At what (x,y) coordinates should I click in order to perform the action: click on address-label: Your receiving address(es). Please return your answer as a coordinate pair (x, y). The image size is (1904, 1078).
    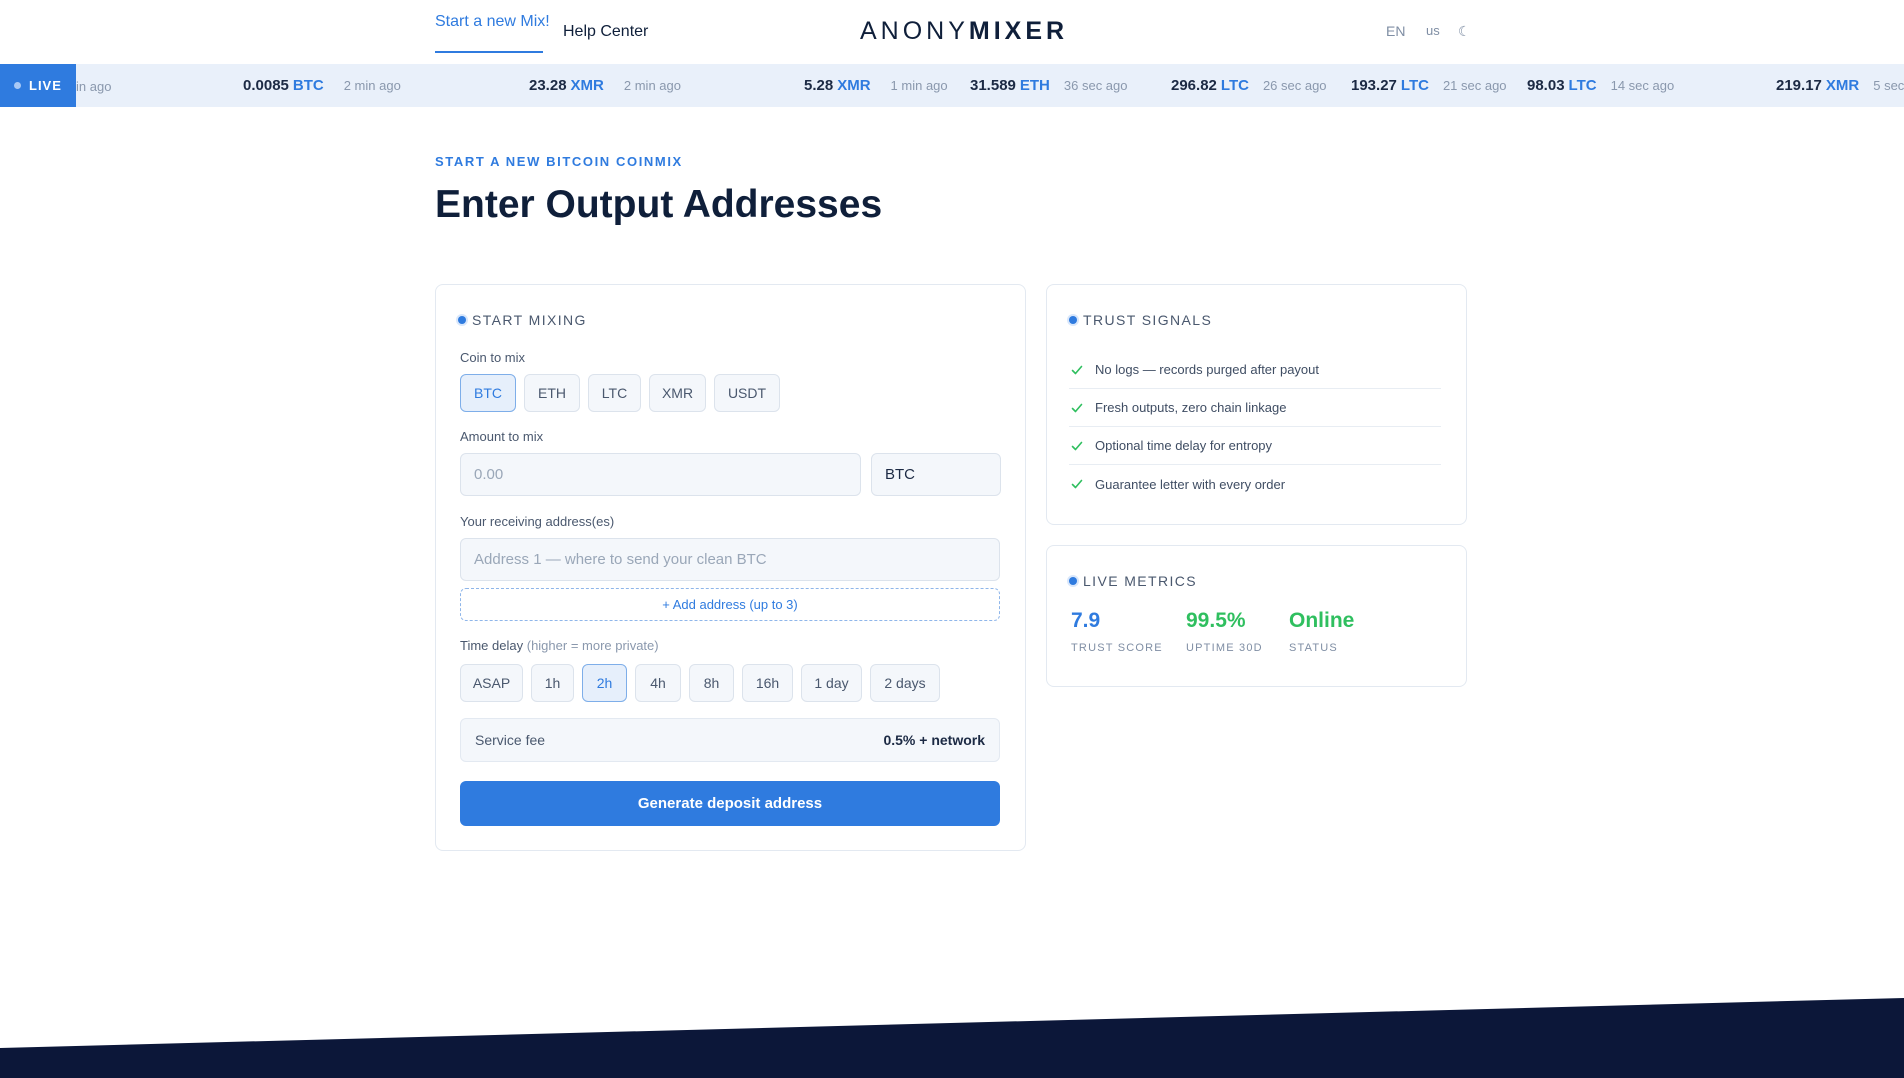
    Looking at the image, I should click on (537, 521).